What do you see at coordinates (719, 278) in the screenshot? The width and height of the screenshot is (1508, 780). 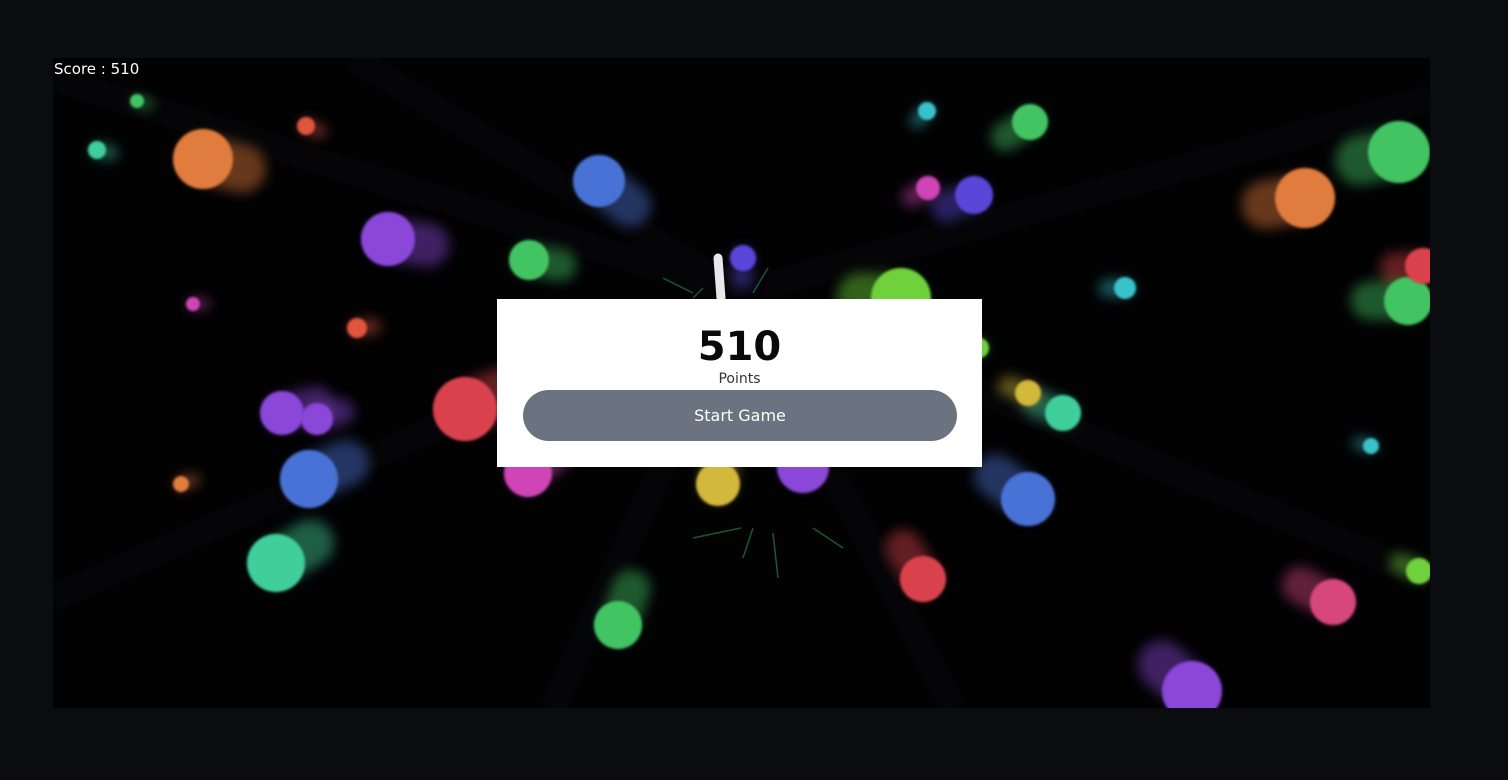 I see `center-trail` at bounding box center [719, 278].